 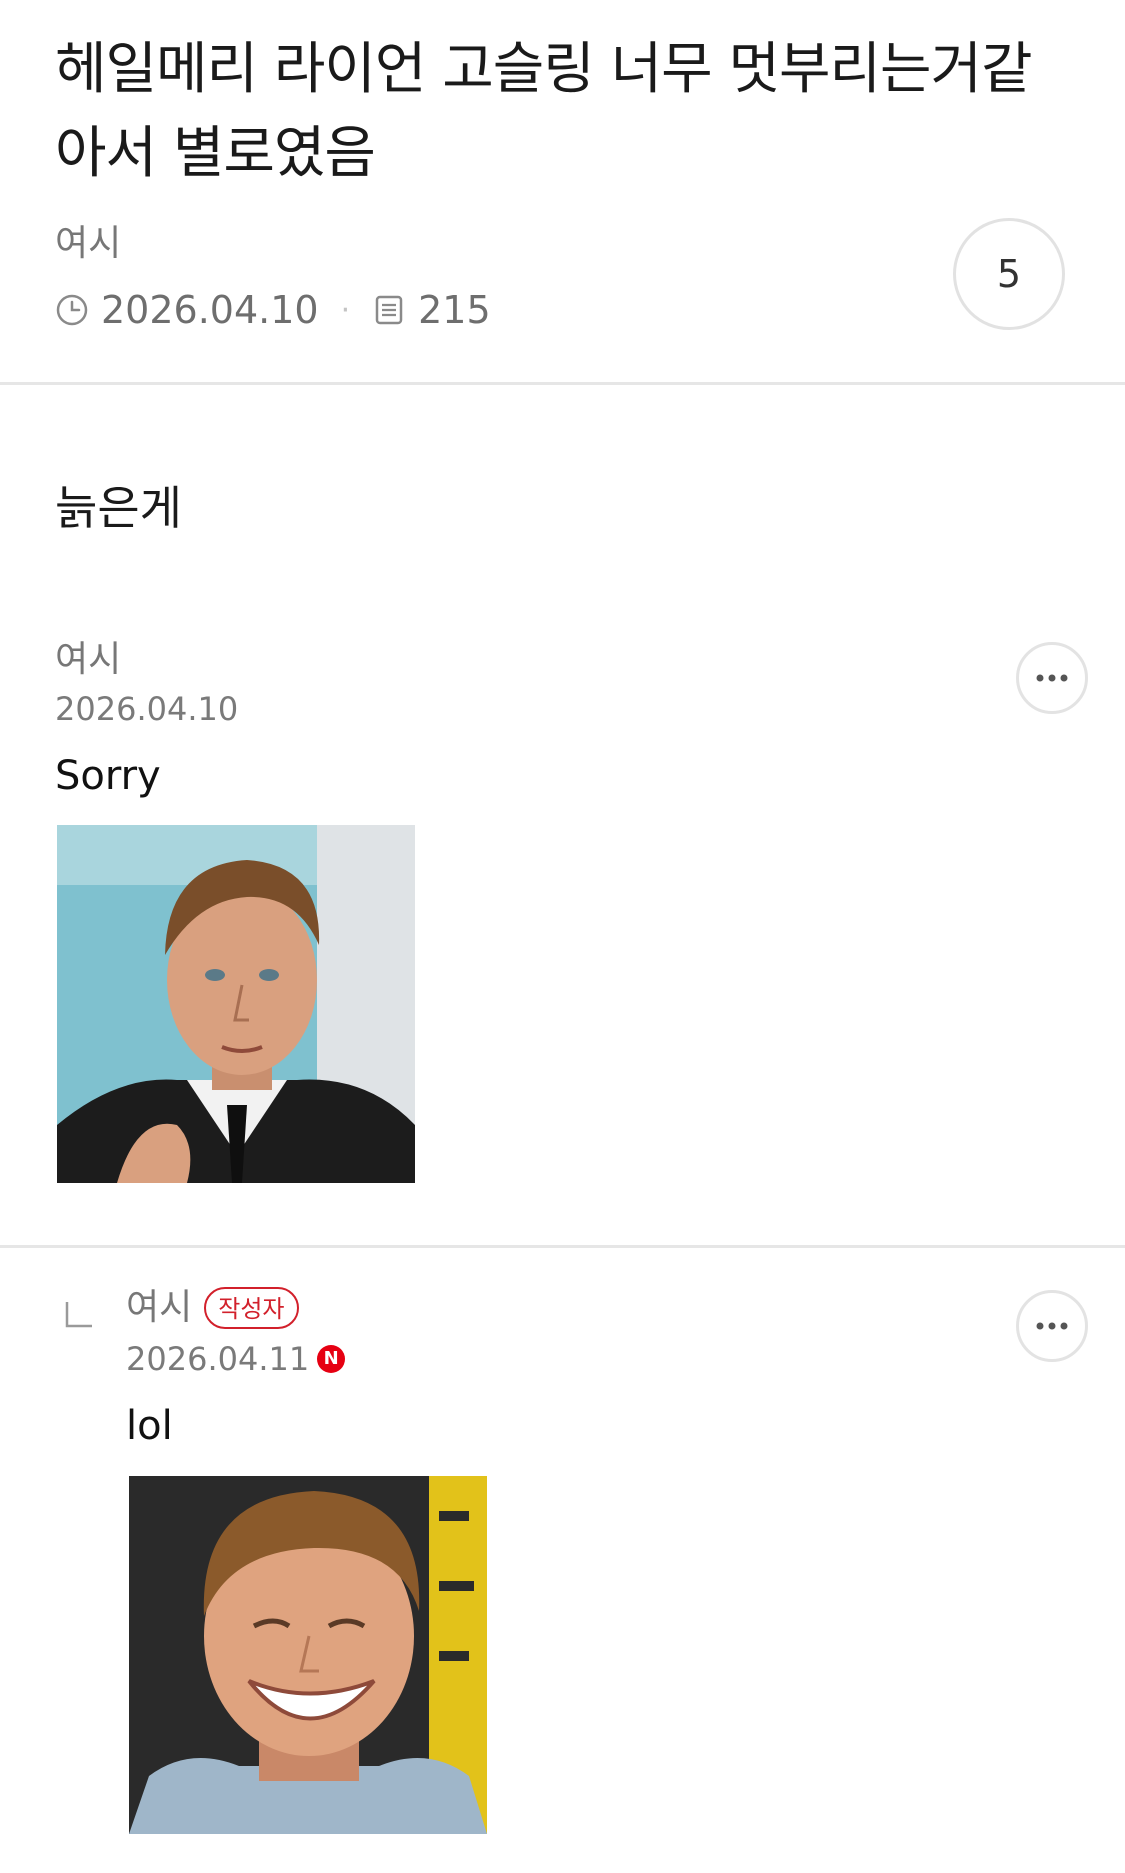 What do you see at coordinates (389, 310) in the screenshot?
I see `document-icon` at bounding box center [389, 310].